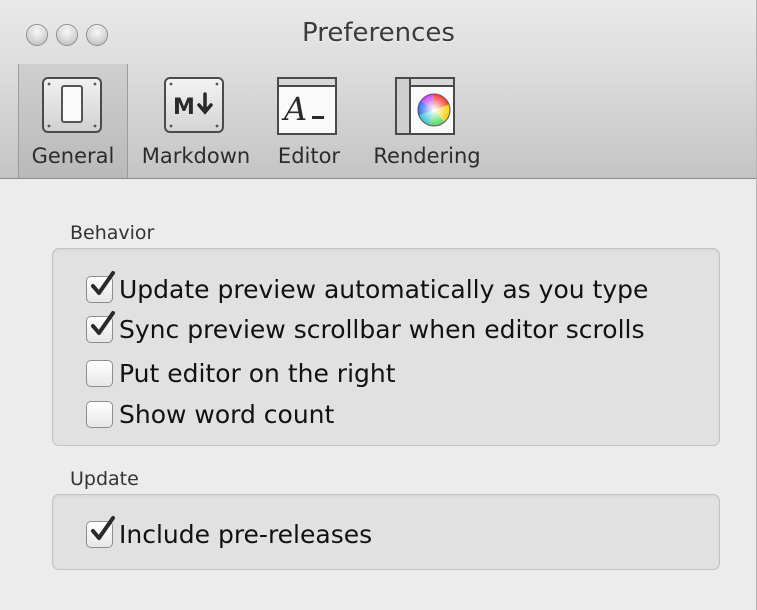 This screenshot has height=610, width=757. I want to click on tab-markdown: M Markdown, so click(196, 121).